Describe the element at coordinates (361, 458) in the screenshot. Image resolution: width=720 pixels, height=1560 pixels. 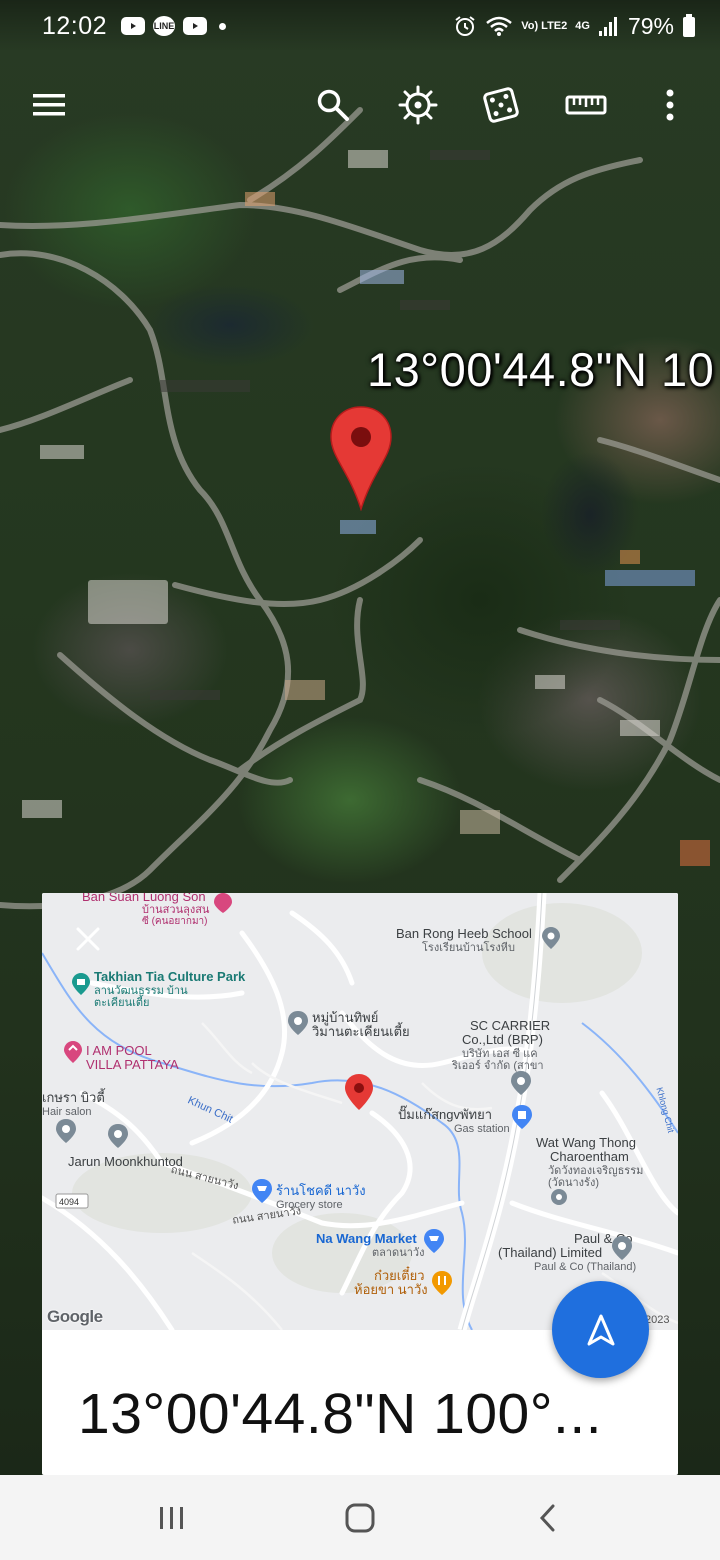
I see `location-pin-icon` at that location.